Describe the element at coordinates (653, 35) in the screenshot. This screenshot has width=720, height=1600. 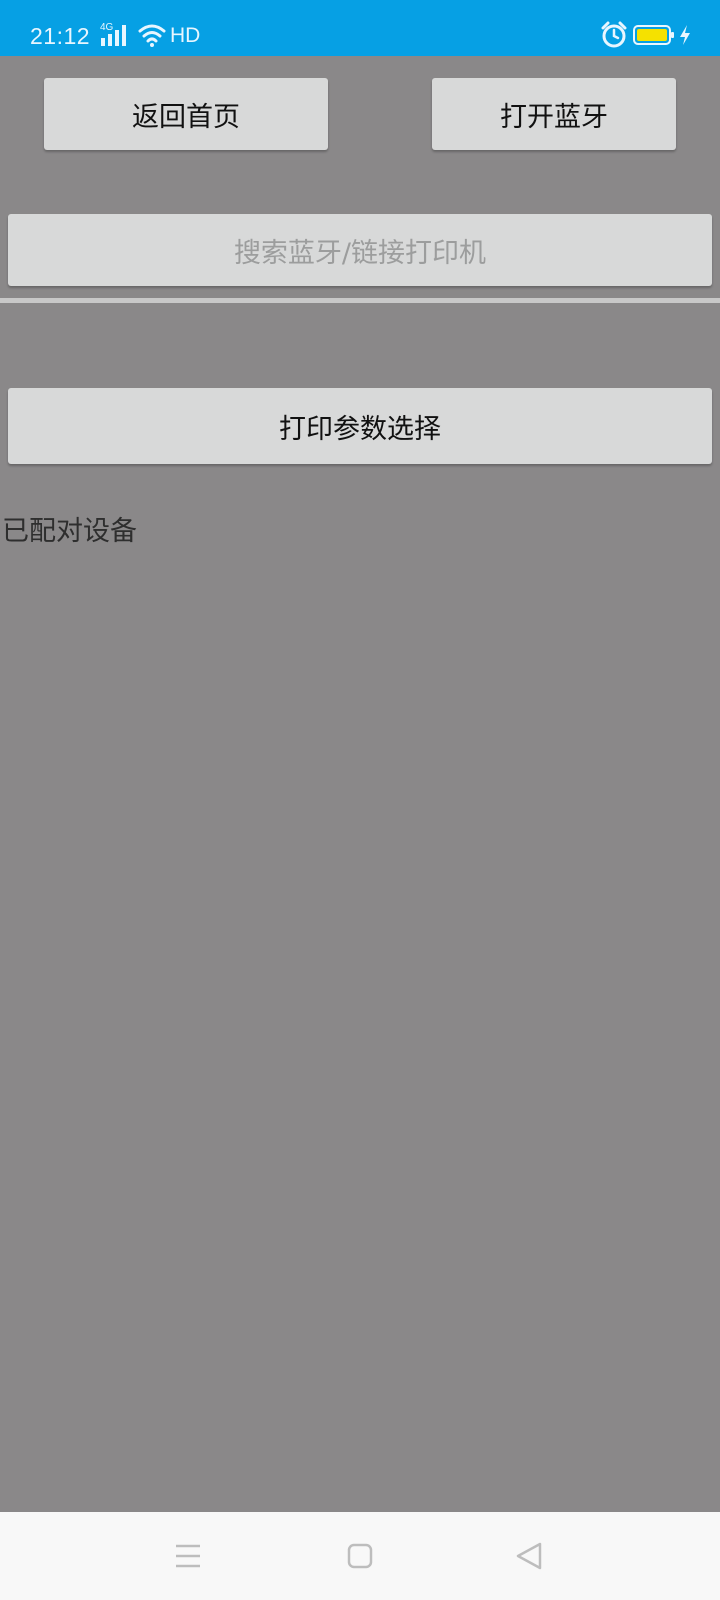
I see `battery-icon` at that location.